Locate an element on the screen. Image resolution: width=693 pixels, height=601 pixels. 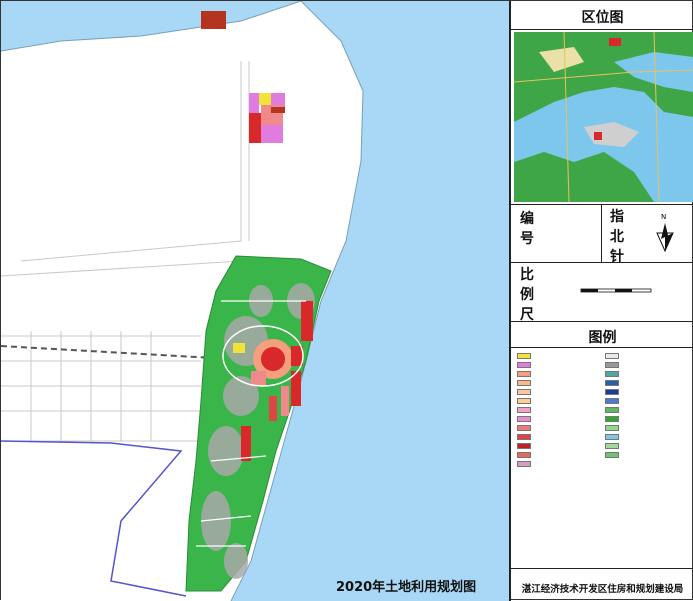
north-arrow-icon: N is located at coordinates (665, 233).